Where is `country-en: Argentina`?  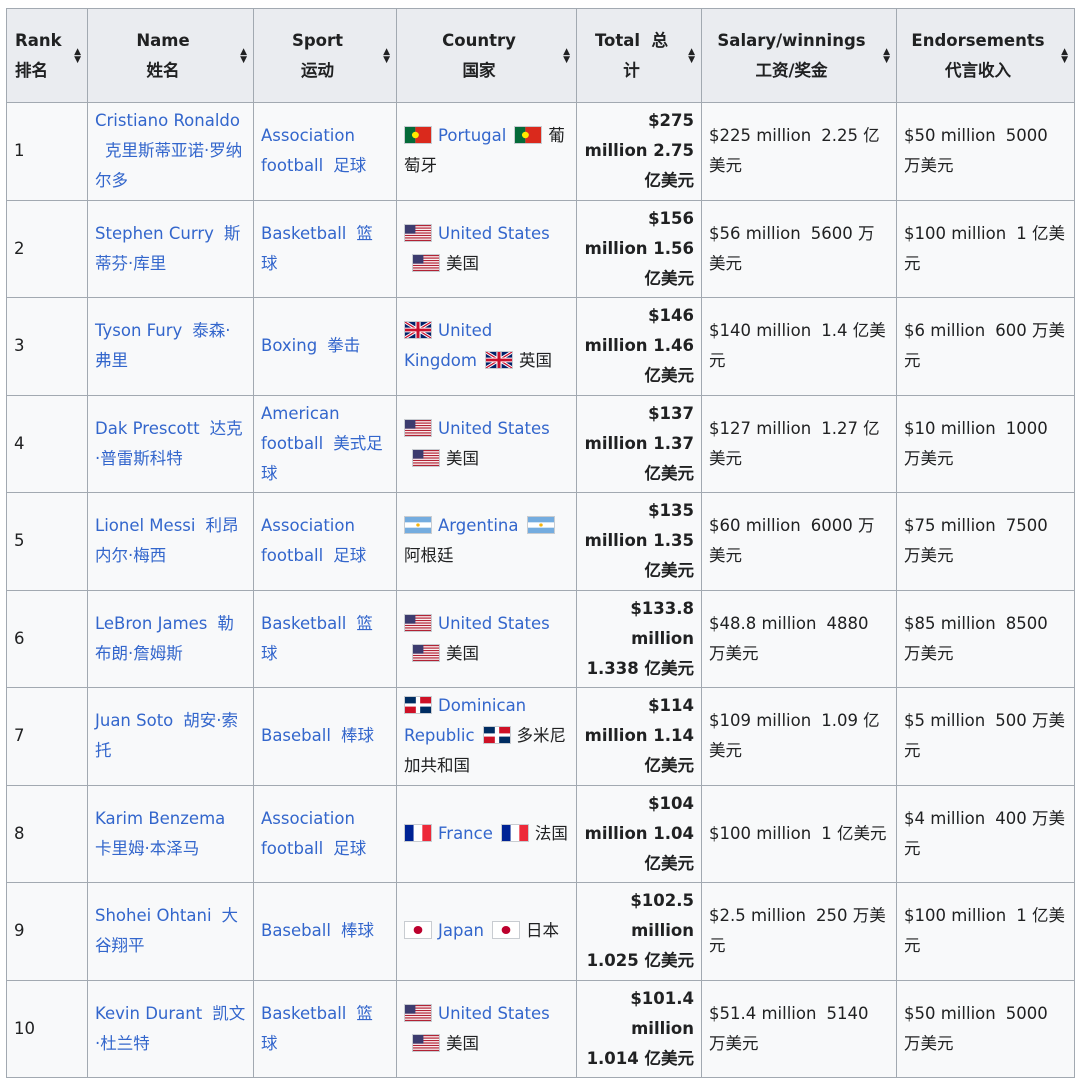 country-en: Argentina is located at coordinates (478, 526).